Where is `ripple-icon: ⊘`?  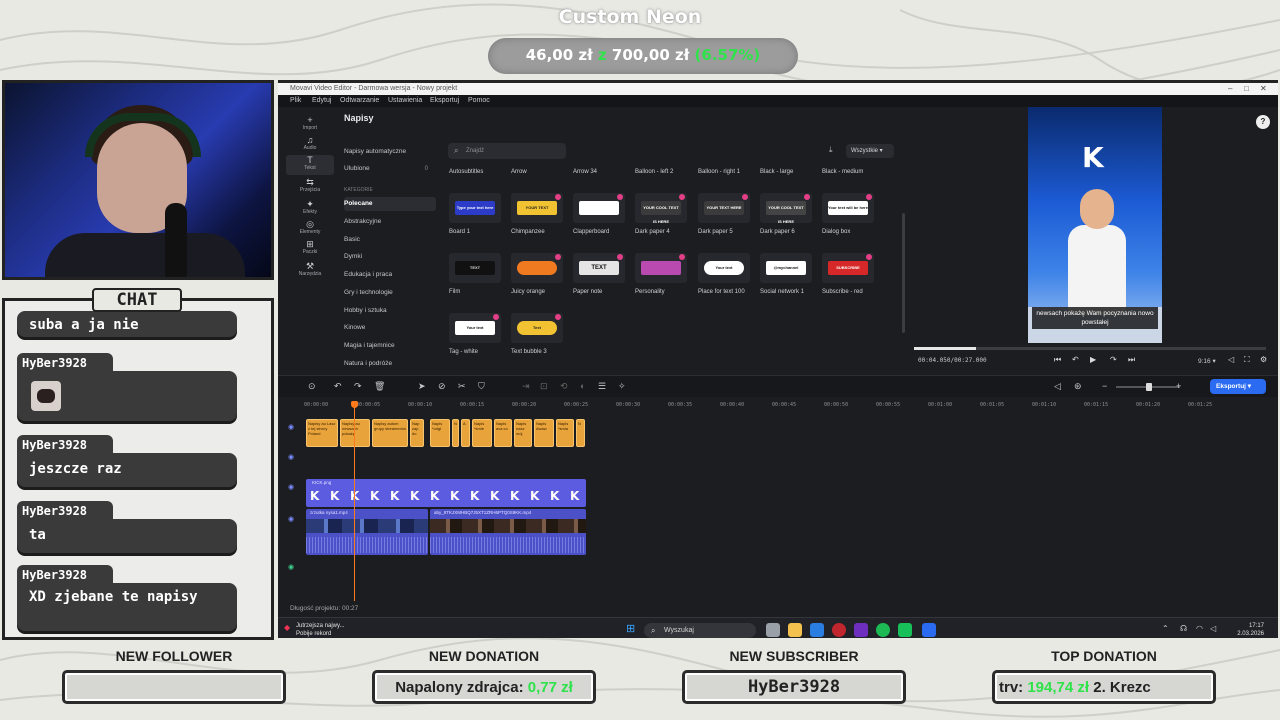 ripple-icon: ⊘ is located at coordinates (442, 386).